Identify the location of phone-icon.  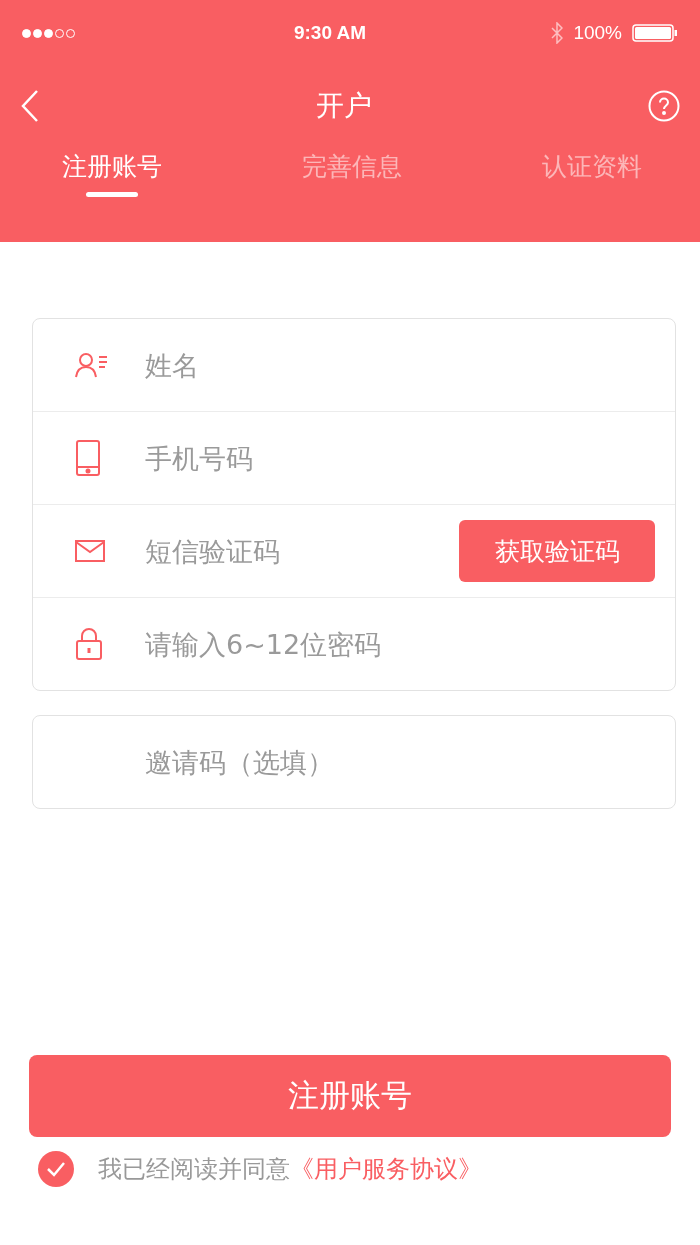
(88, 458).